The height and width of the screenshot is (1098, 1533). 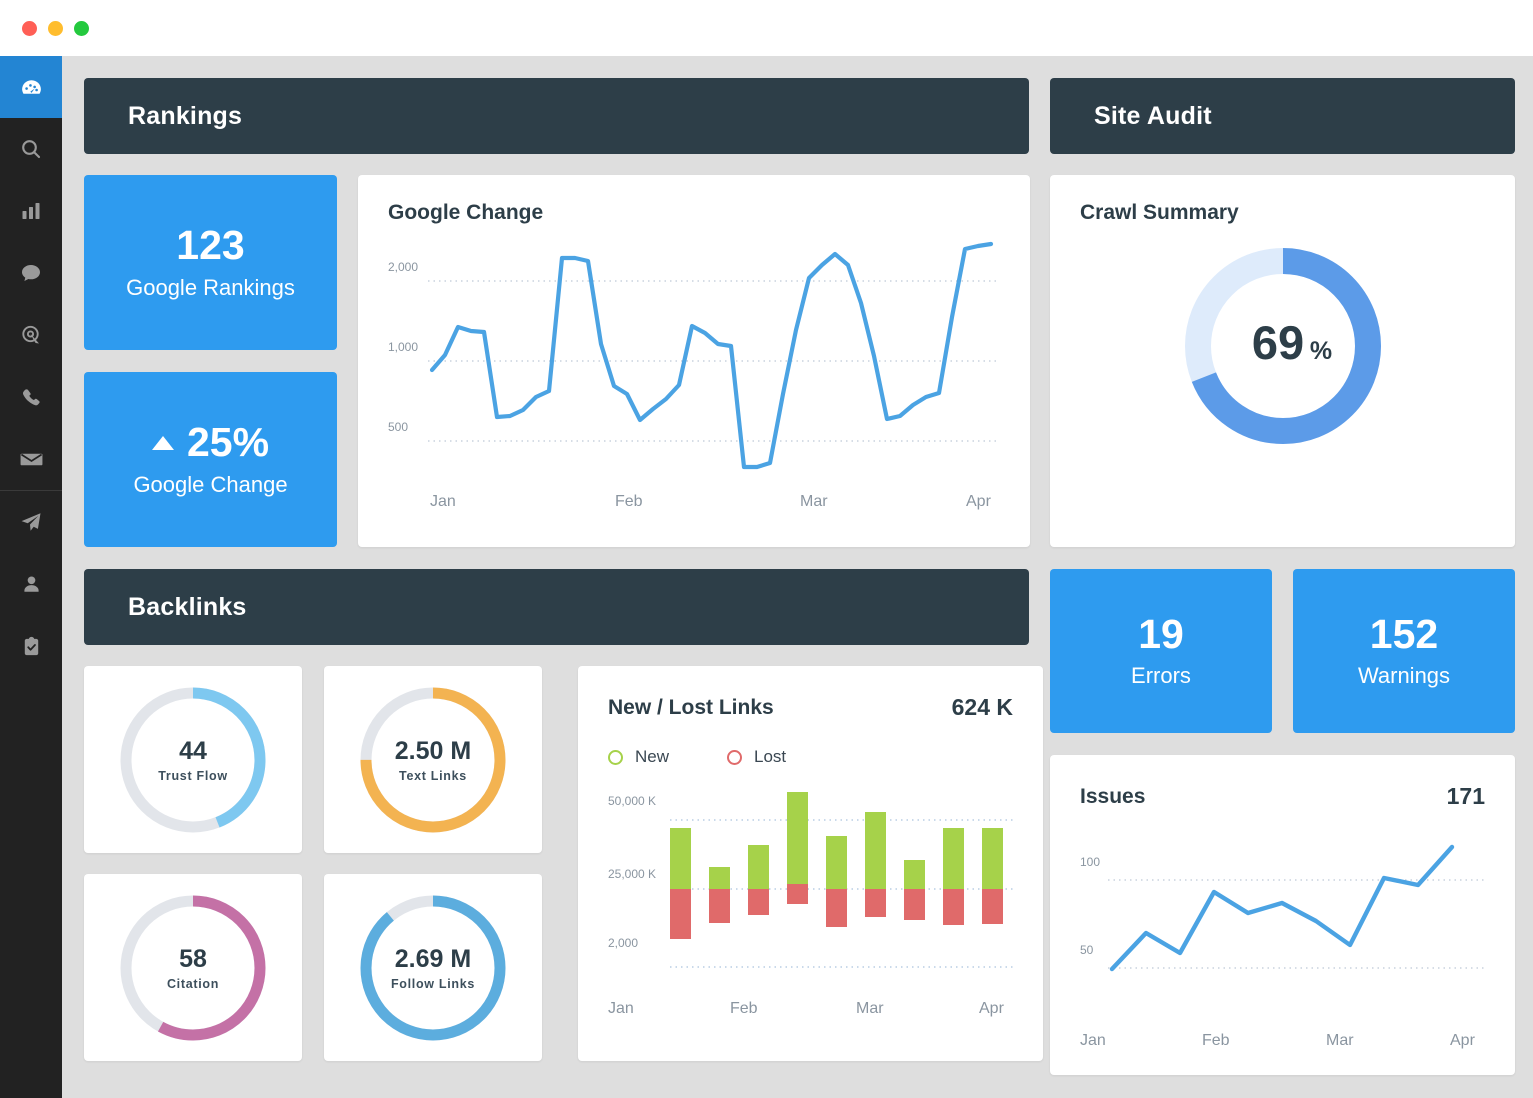 I want to click on issues-x-tick-feb: Feb, so click(x=1216, y=1040).